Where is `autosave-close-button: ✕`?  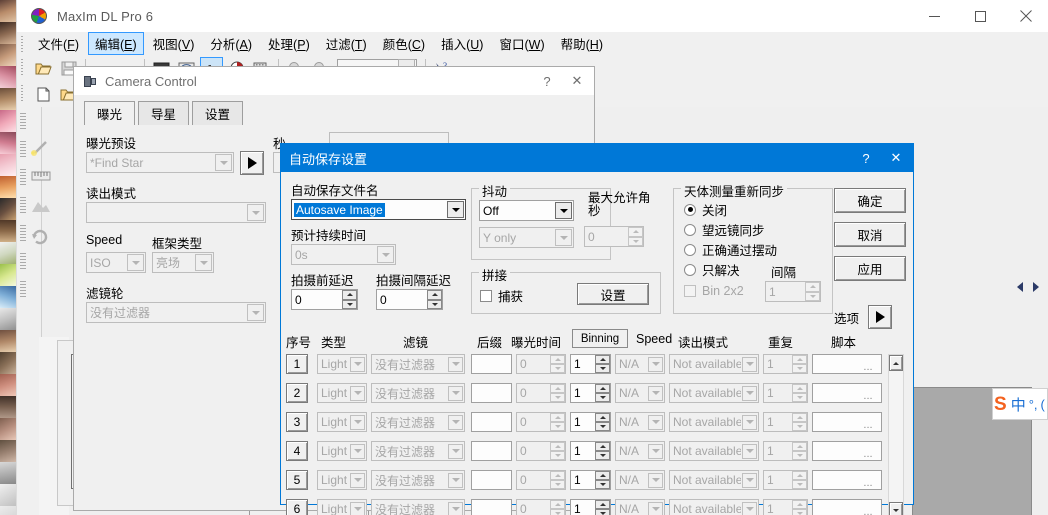
autosave-close-button: ✕ is located at coordinates (896, 158).